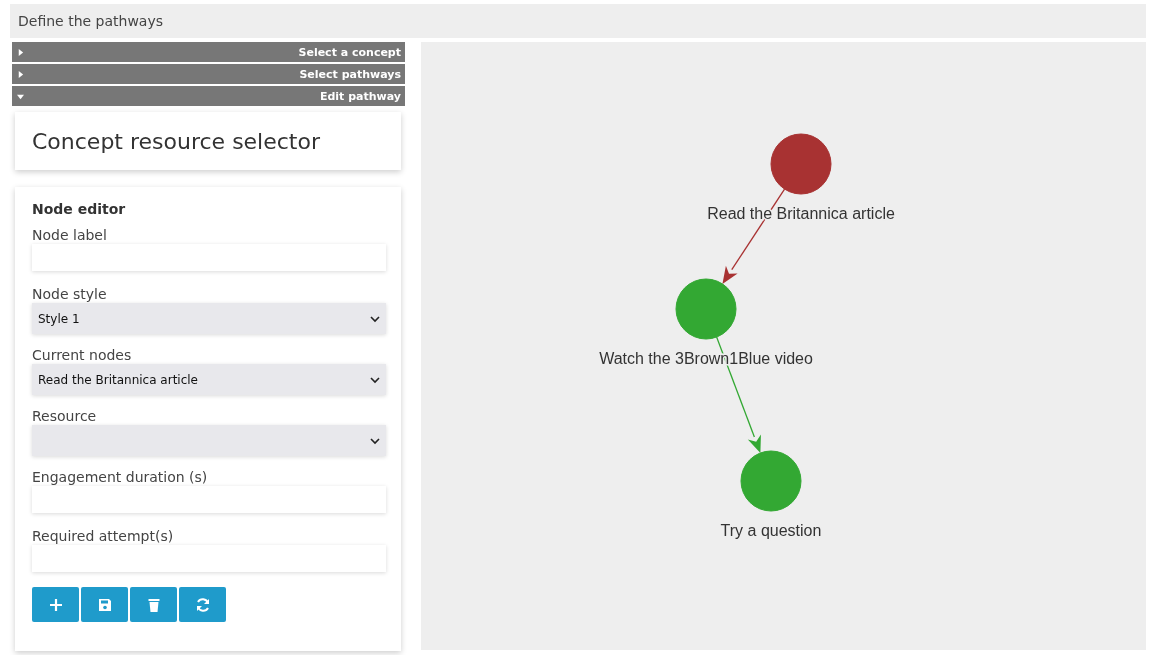 The image size is (1152, 655). I want to click on field-label: Engagement duration (s), so click(120, 477).